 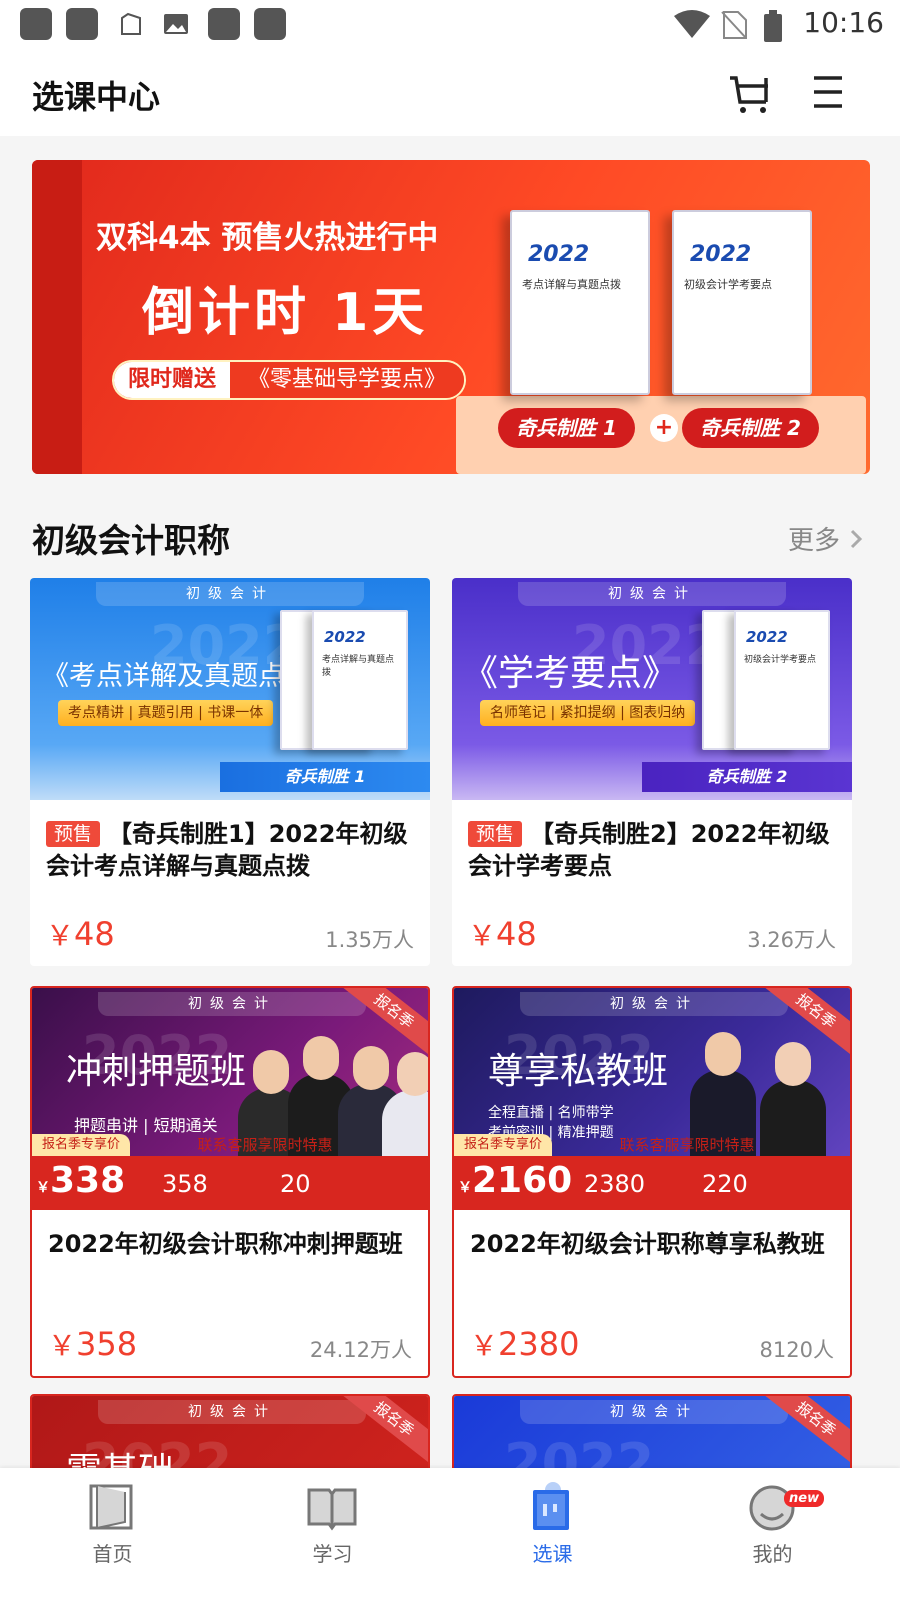 What do you see at coordinates (522, 1180) in the screenshot?
I see `price-value: 2160` at bounding box center [522, 1180].